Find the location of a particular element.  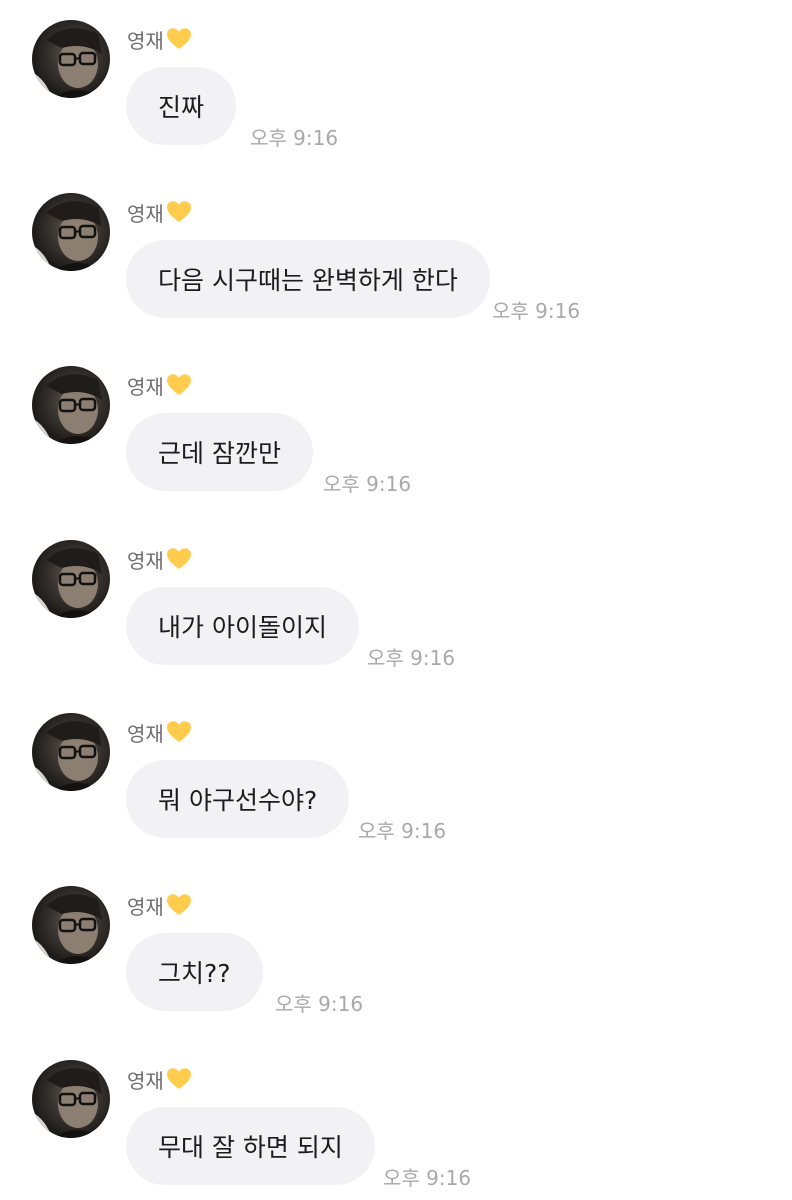

message-group: 영재 내가 아이돌이지 오후 9:16 is located at coordinates (396, 600).